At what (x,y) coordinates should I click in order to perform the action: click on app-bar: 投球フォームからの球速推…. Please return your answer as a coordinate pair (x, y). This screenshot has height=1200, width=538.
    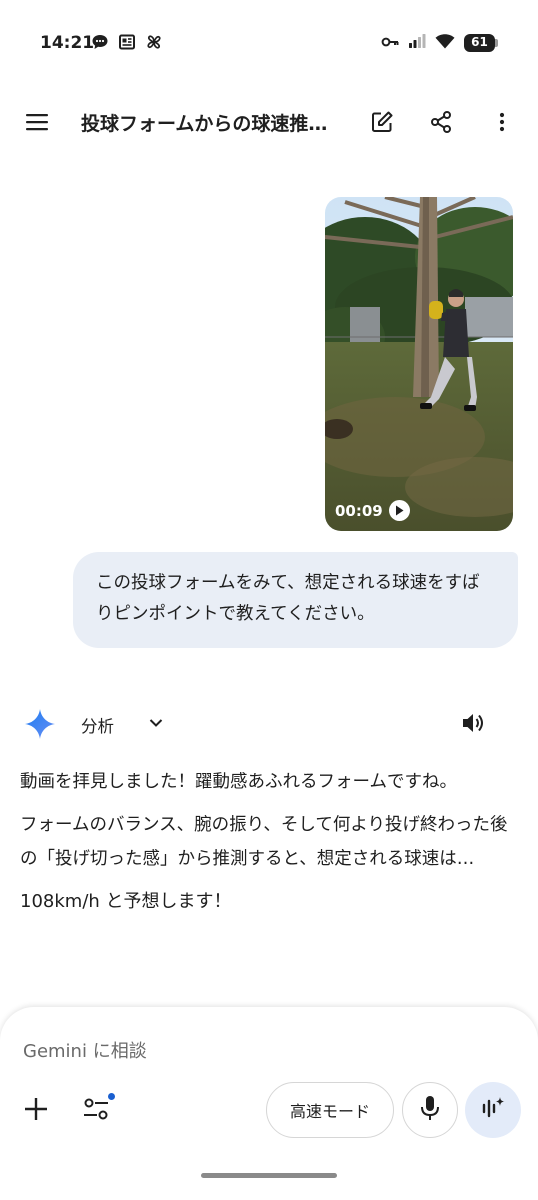
    Looking at the image, I should click on (269, 122).